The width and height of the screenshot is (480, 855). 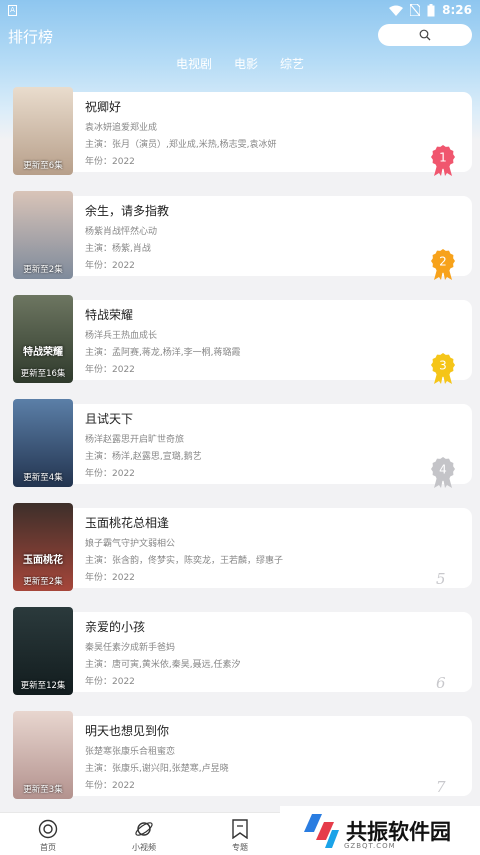 What do you see at coordinates (431, 9) in the screenshot?
I see `battery-icon` at bounding box center [431, 9].